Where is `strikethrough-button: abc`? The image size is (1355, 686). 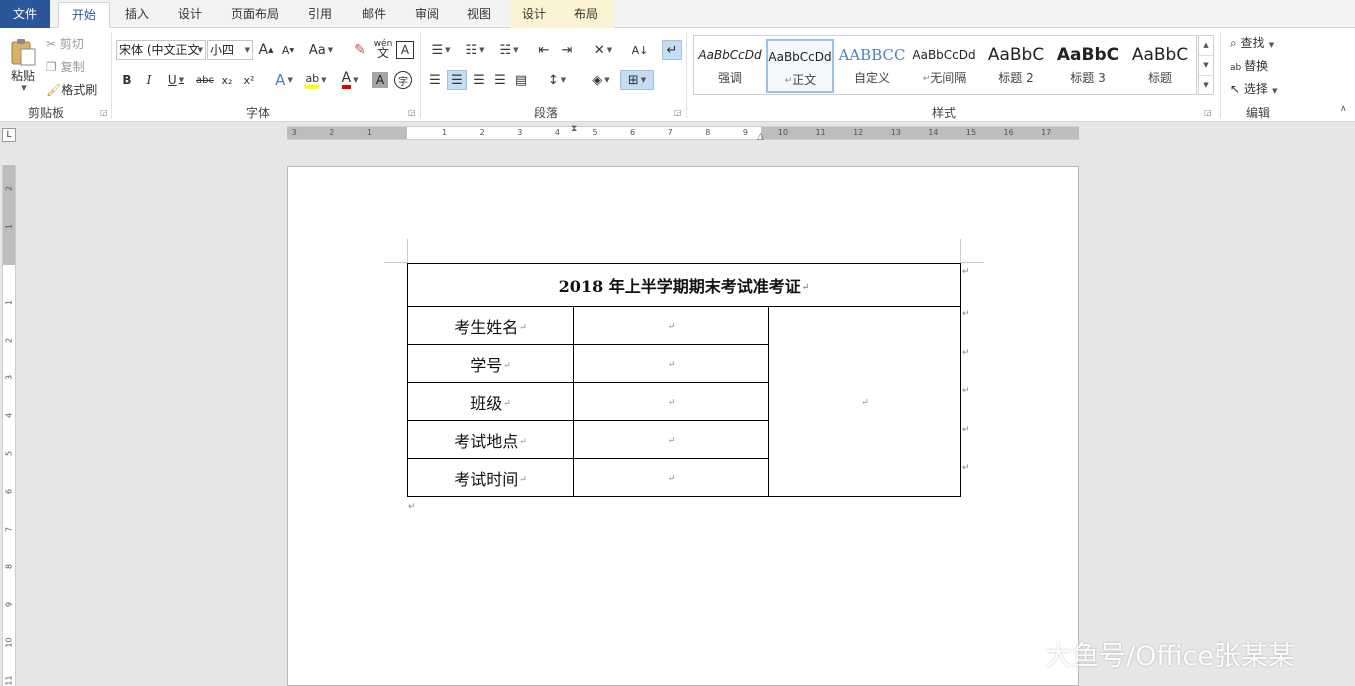
strikethrough-button: abc is located at coordinates (205, 80).